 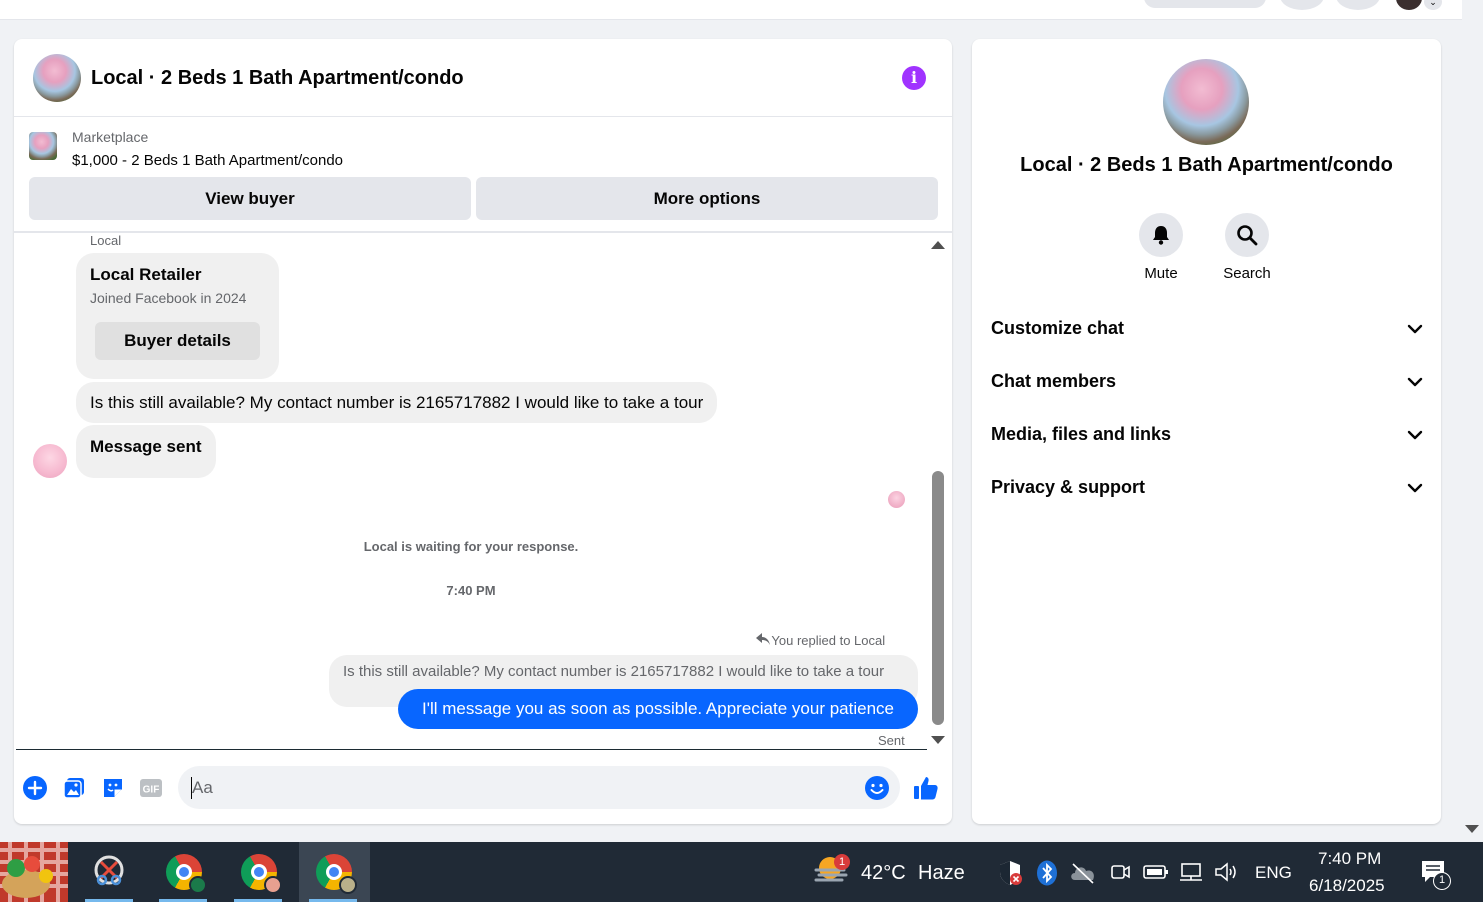 I want to click on bell-icon, so click(x=1161, y=235).